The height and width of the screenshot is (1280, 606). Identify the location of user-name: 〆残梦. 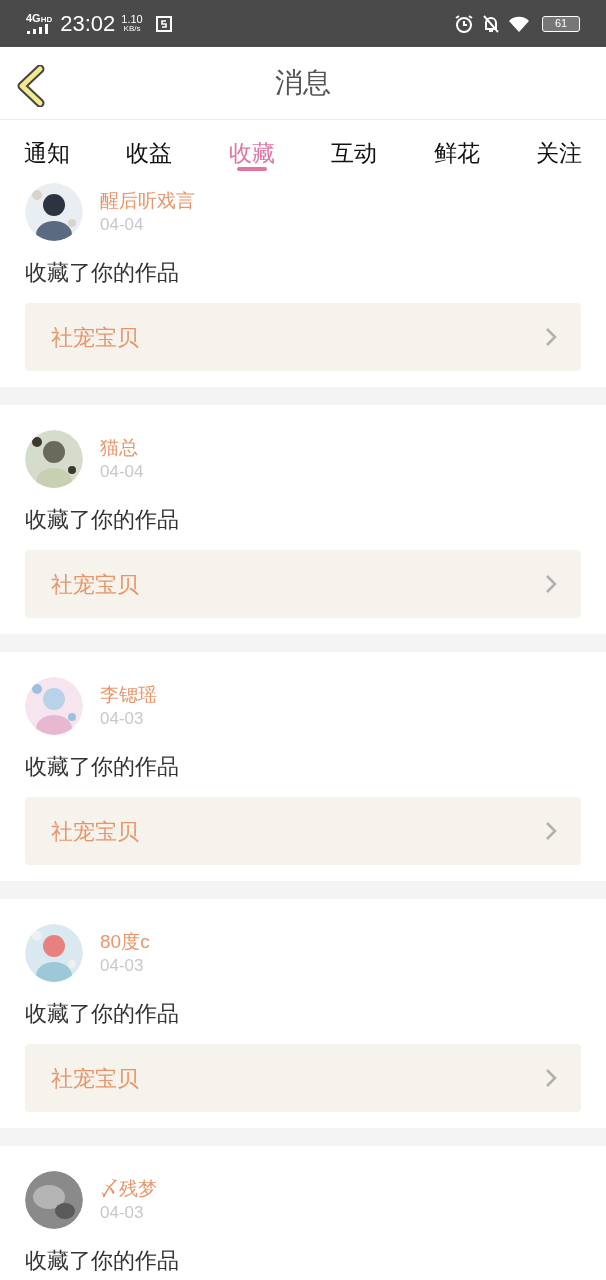
(128, 1188).